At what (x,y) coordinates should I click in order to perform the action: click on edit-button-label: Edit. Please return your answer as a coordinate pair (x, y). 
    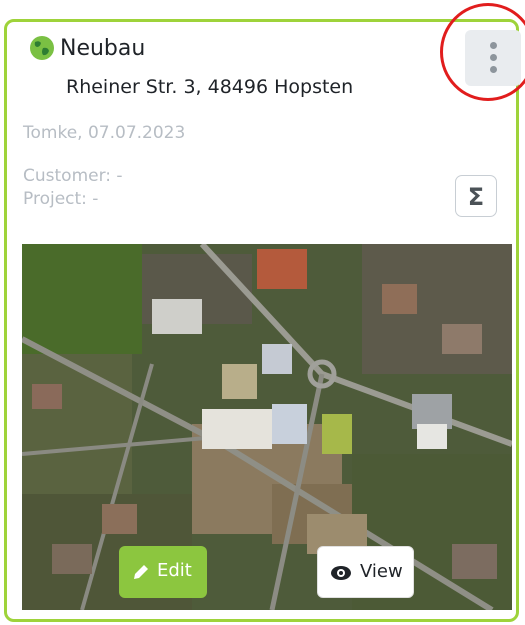
    Looking at the image, I should click on (174, 570).